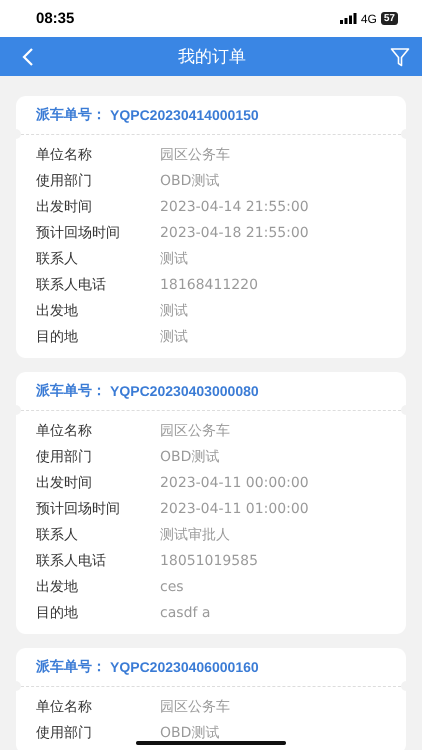 This screenshot has width=422, height=750. I want to click on field-value: 2023-04-18 21:55:00, so click(234, 233).